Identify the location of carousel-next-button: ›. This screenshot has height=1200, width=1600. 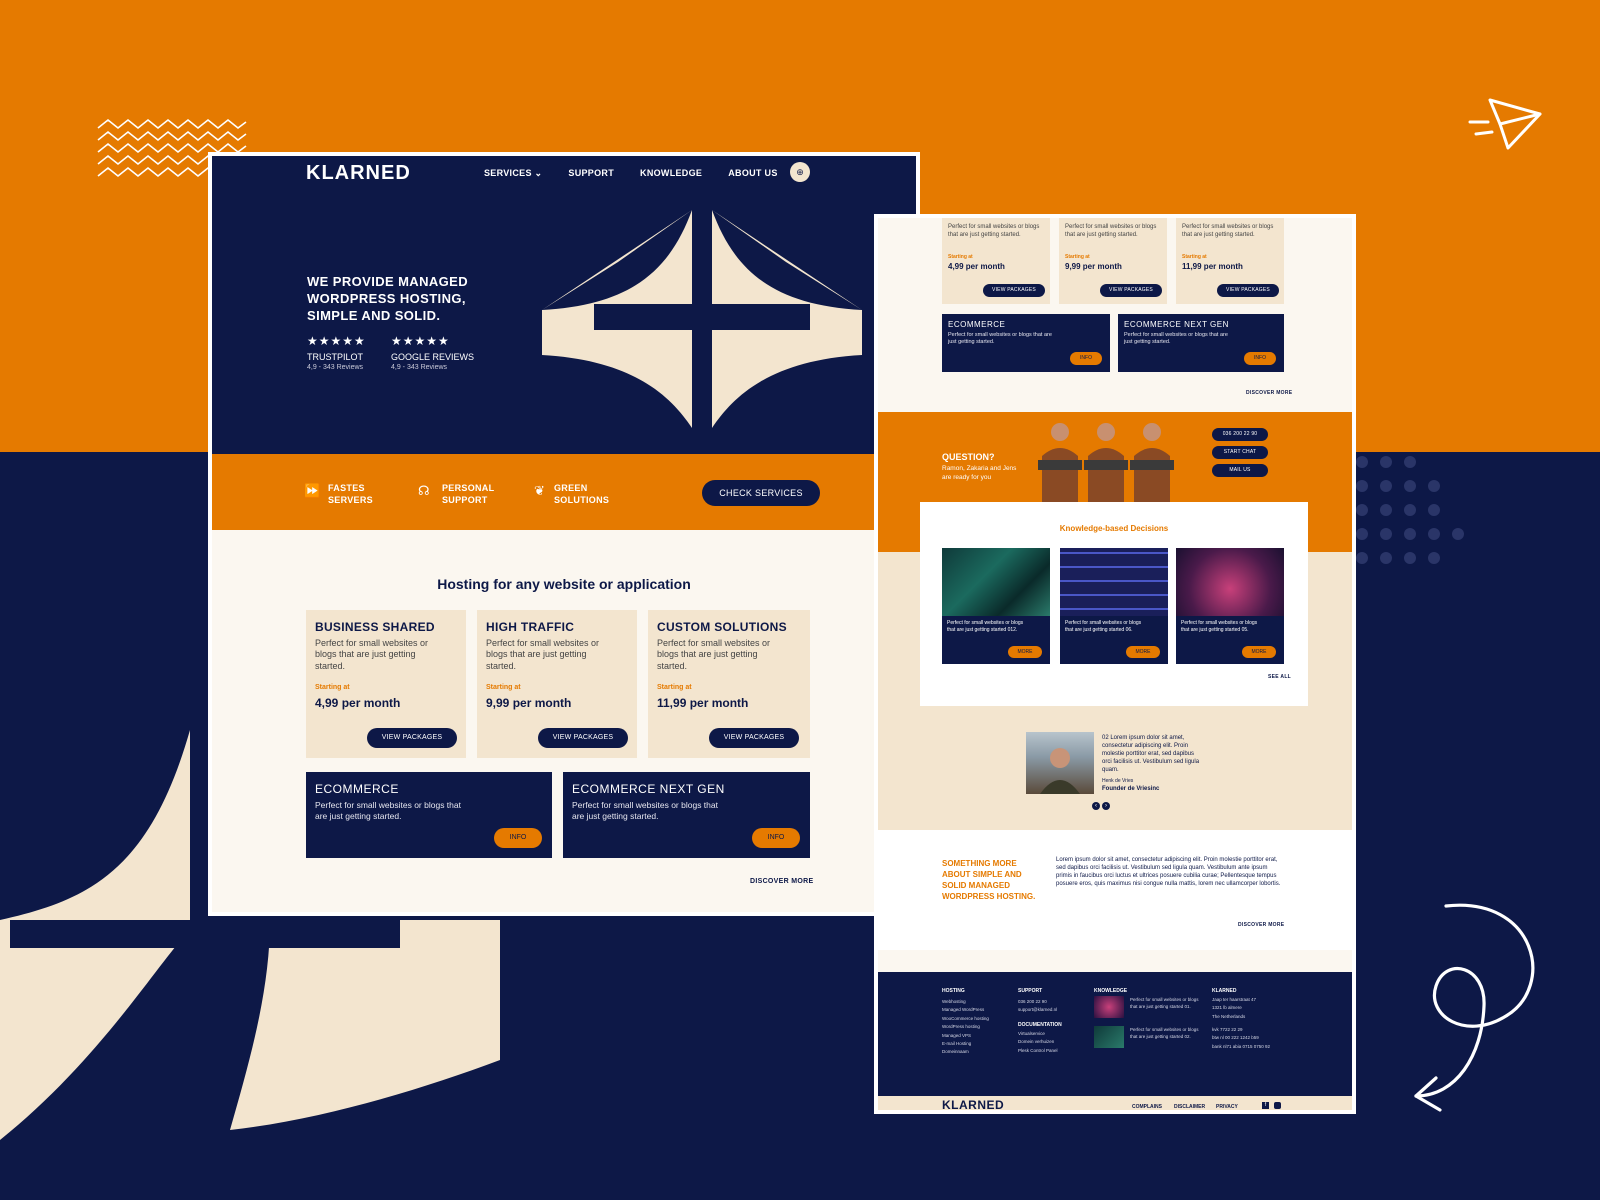
(1106, 806).